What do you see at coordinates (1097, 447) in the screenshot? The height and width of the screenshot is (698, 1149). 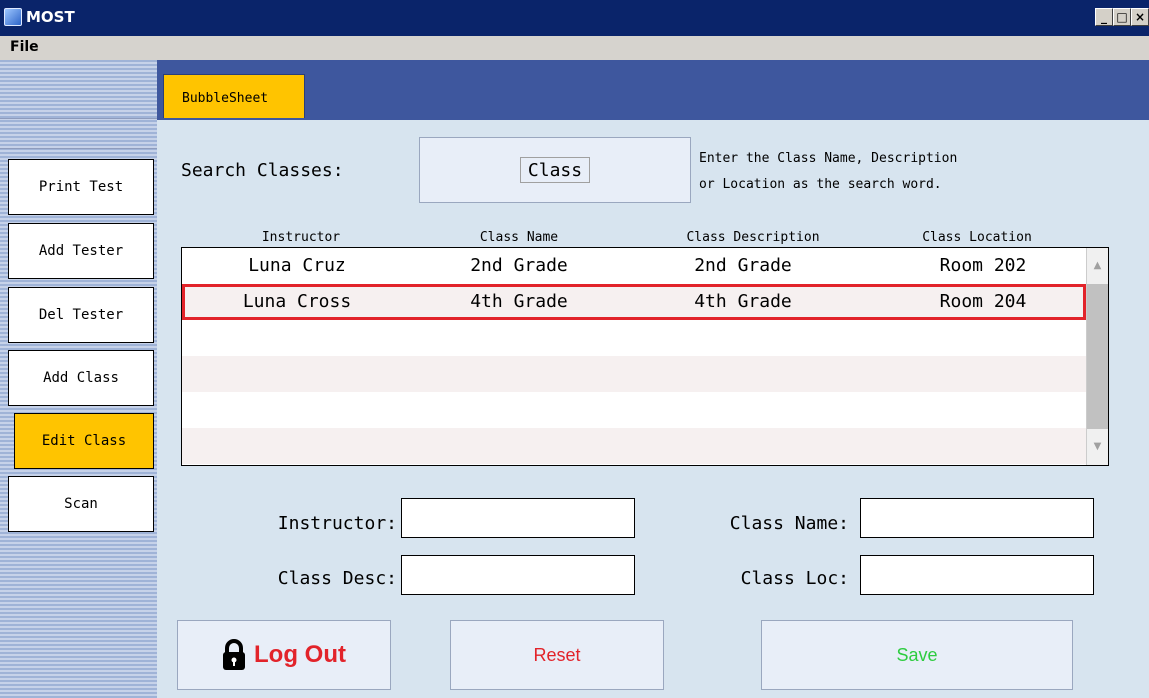 I see `scroll-down-icon: ▼` at bounding box center [1097, 447].